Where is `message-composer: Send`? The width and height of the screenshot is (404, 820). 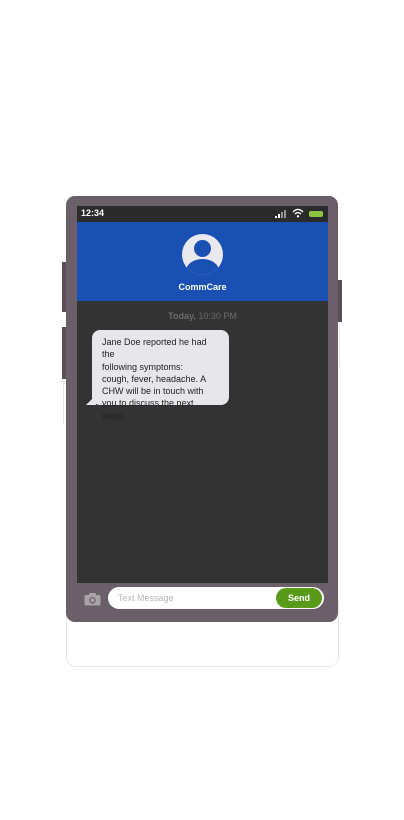 message-composer: Send is located at coordinates (202, 599).